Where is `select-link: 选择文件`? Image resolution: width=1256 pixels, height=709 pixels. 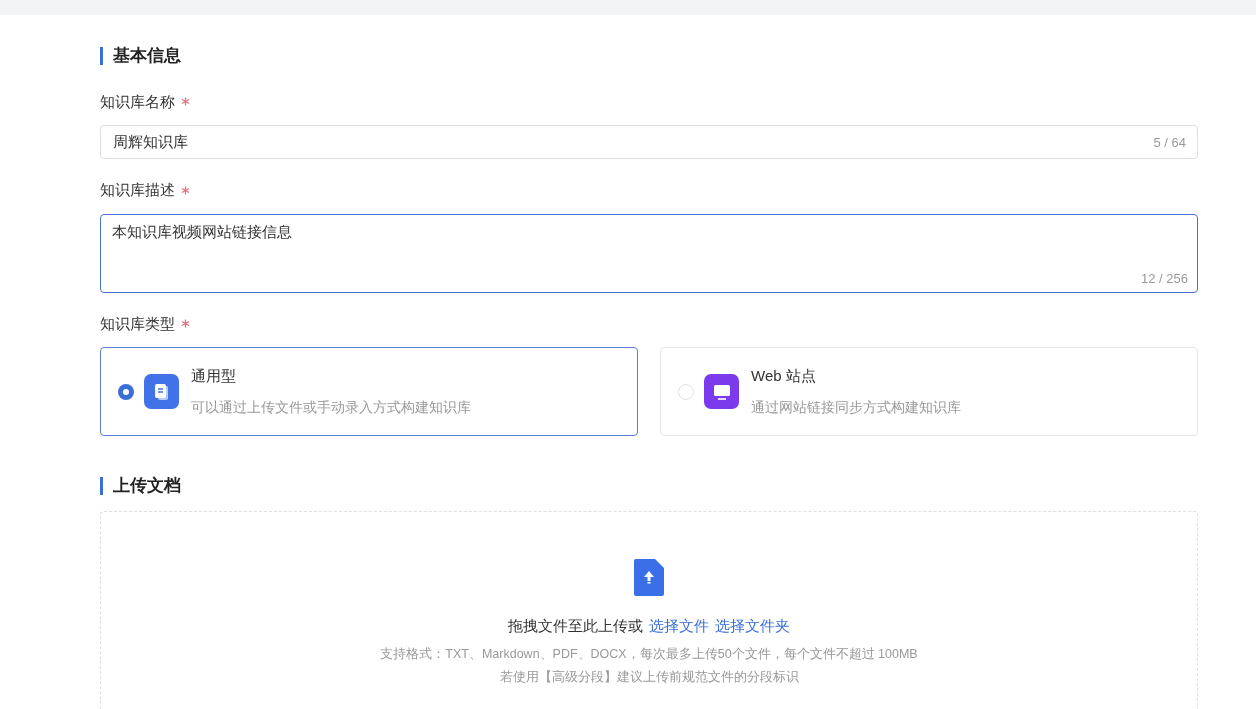
select-link: 选择文件 is located at coordinates (679, 625).